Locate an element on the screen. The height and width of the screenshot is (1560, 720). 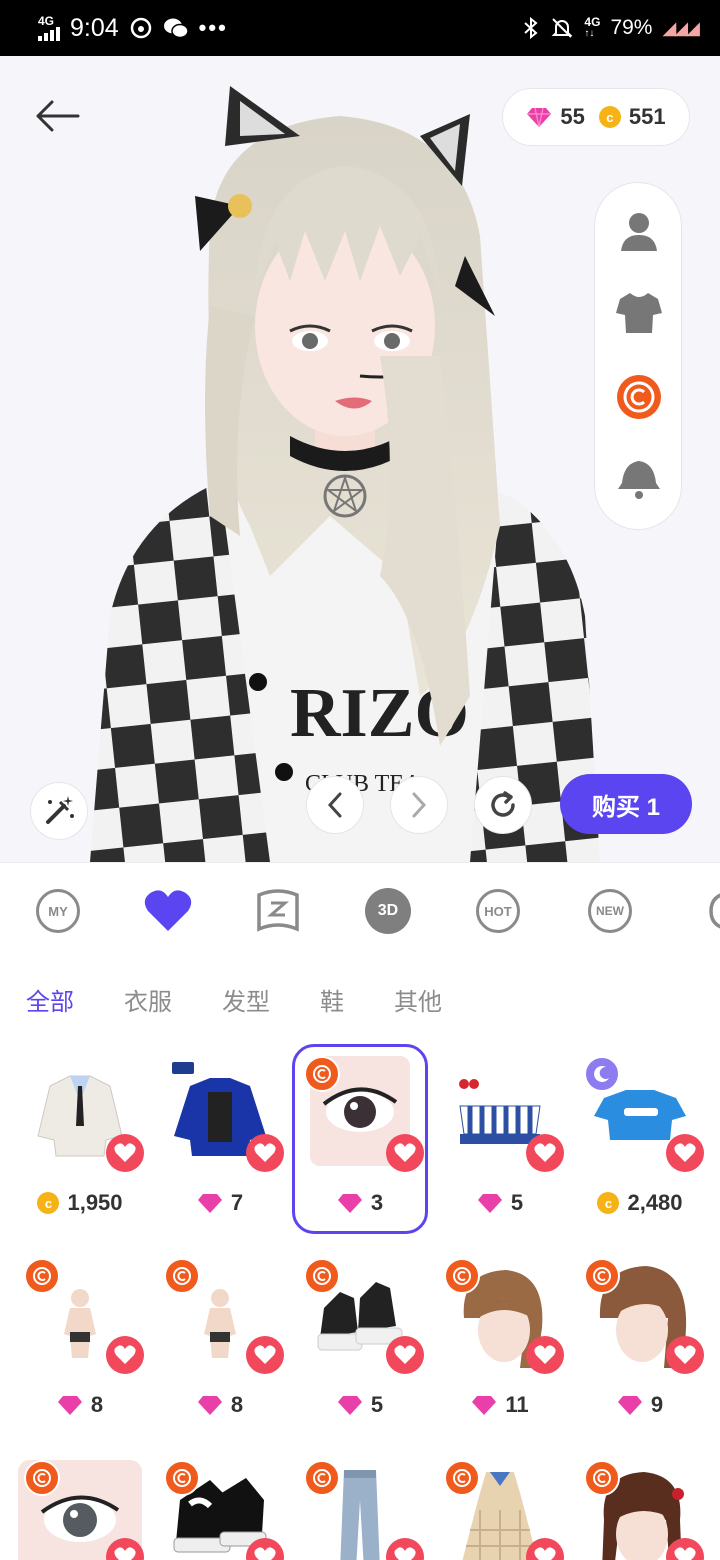
clock: 9:04 is located at coordinates (94, 27).